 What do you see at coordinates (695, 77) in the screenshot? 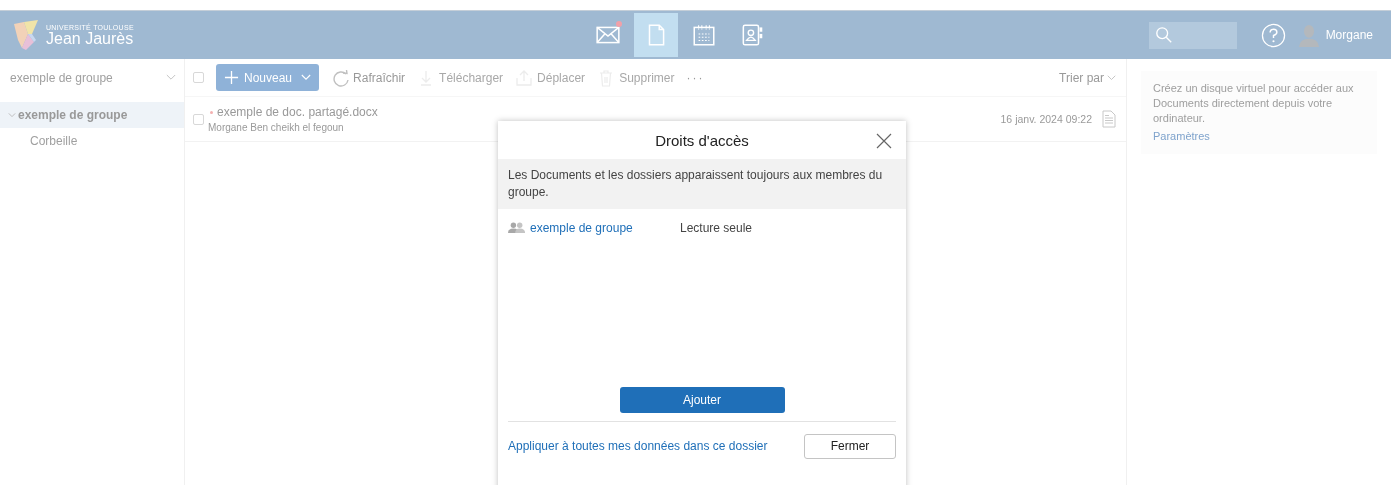
I see `more-button: ···` at bounding box center [695, 77].